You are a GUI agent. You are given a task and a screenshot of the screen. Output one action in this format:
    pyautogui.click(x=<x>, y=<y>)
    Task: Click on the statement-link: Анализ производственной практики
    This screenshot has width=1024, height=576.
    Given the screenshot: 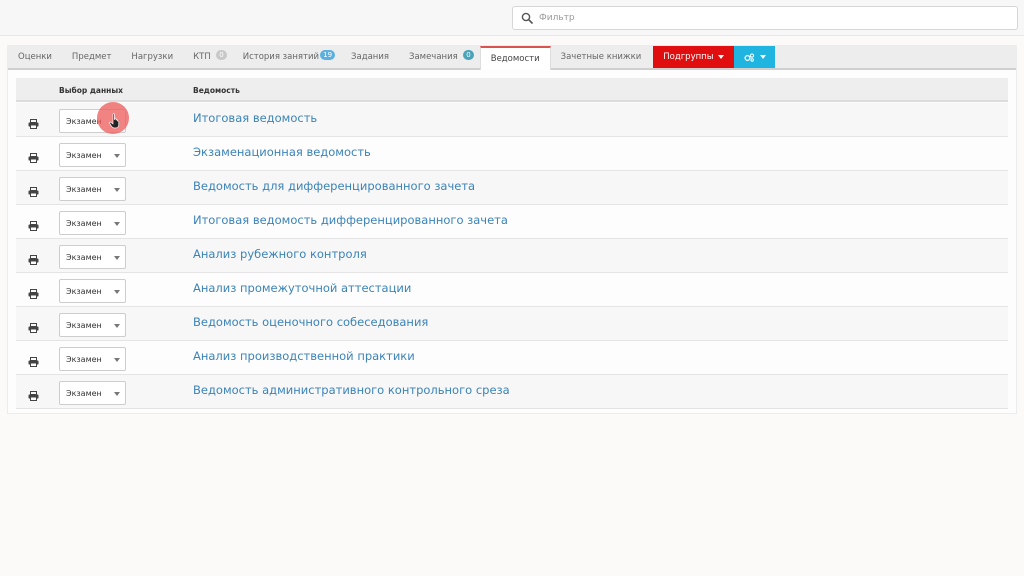 What is the action you would take?
    pyautogui.click(x=304, y=356)
    